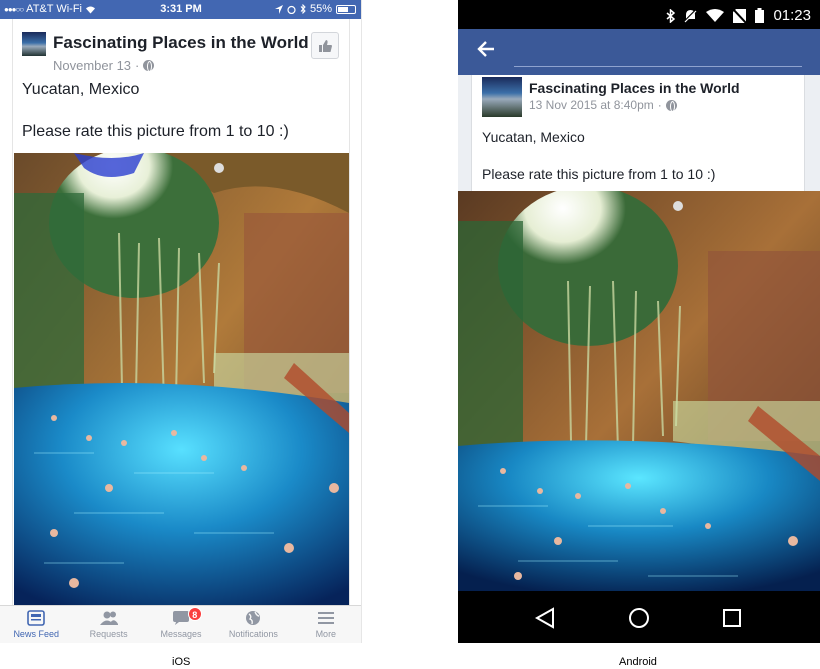  I want to click on location-icon, so click(278, 9).